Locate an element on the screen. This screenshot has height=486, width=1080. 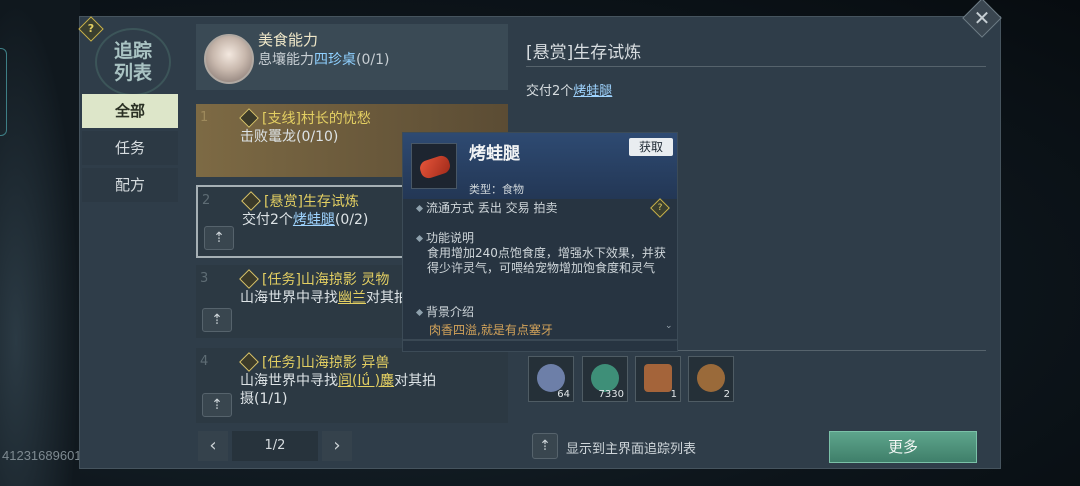
tab-recipe: 配方 is located at coordinates (130, 185).